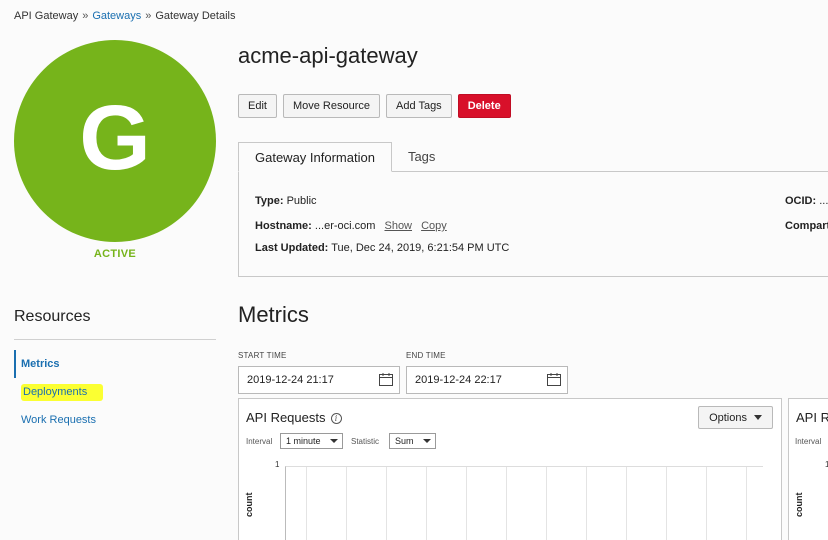 This screenshot has width=828, height=540. I want to click on sidebar-item-label: Metrics, so click(40, 364).